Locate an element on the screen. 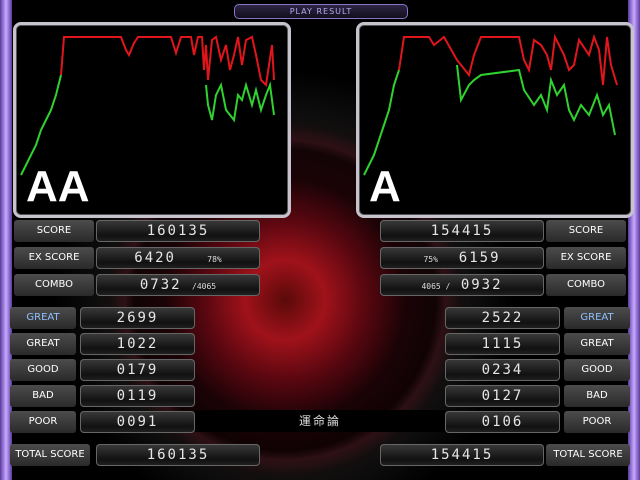  p1-score-value: 160135 is located at coordinates (178, 231).